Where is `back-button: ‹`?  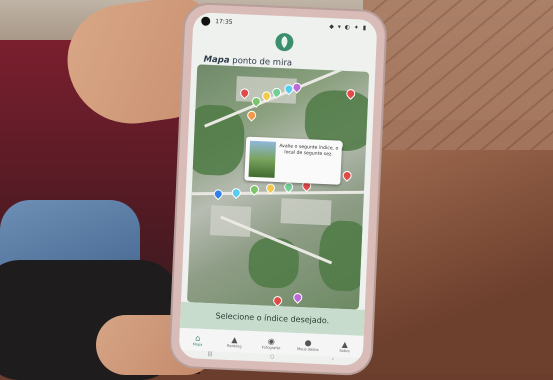 back-button: ‹ is located at coordinates (333, 361).